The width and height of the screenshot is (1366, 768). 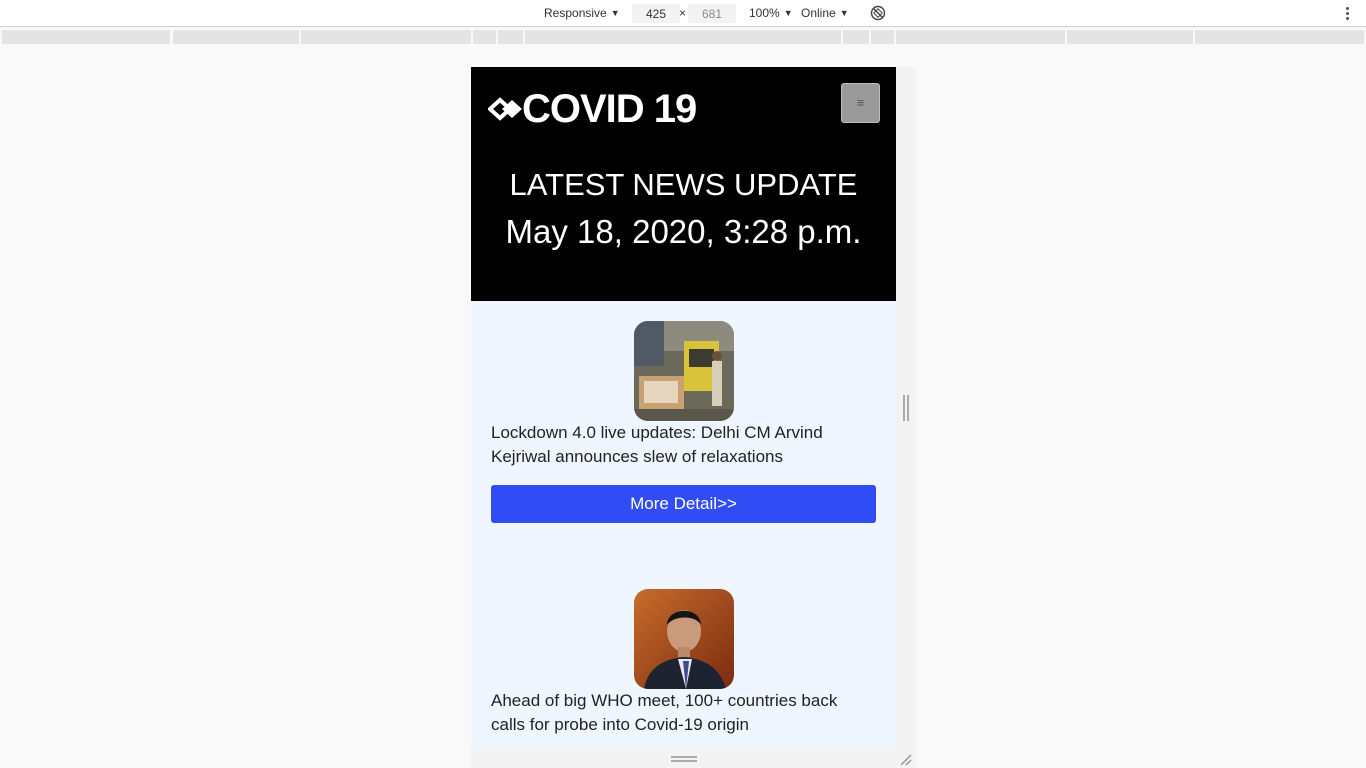 I want to click on resize-width-handle, so click(x=906, y=408).